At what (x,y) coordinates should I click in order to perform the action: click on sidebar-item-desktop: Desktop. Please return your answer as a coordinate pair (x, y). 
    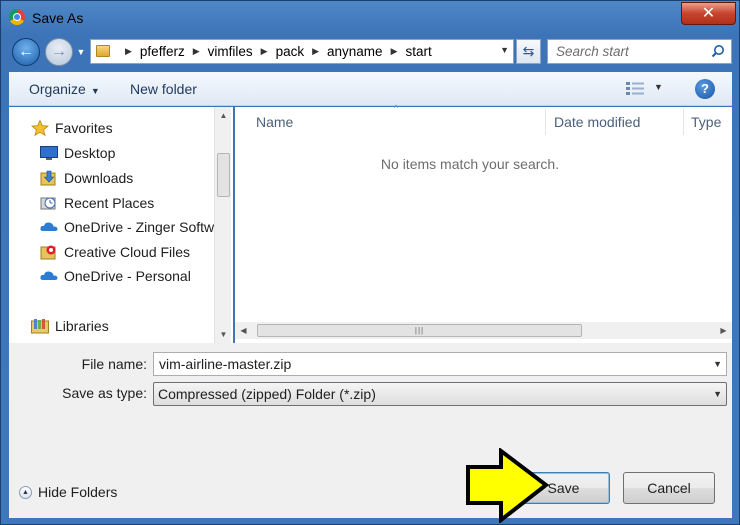
    Looking at the image, I should click on (77, 153).